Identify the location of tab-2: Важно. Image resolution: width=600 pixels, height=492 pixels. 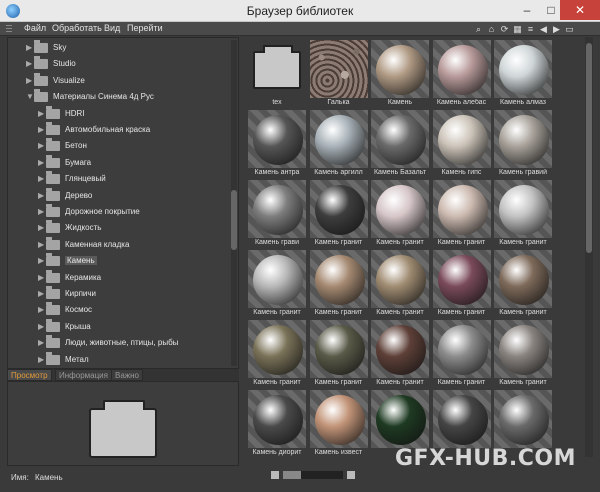
(127, 375).